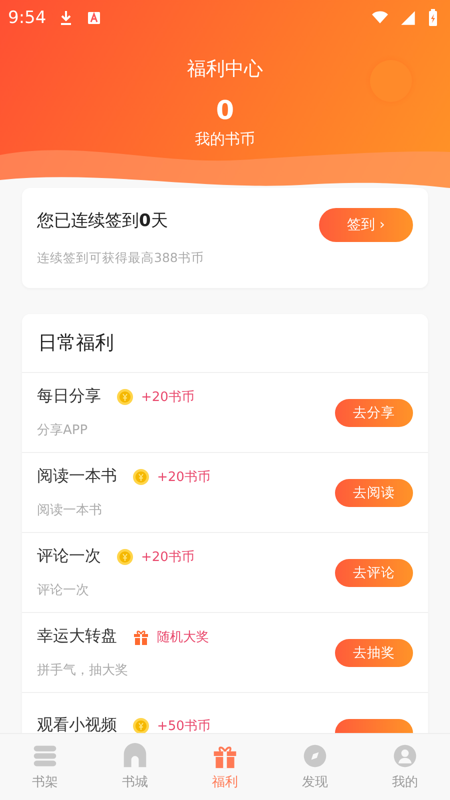 The height and width of the screenshot is (800, 450). Describe the element at coordinates (70, 510) in the screenshot. I see `task-description: 阅读一本书` at that location.